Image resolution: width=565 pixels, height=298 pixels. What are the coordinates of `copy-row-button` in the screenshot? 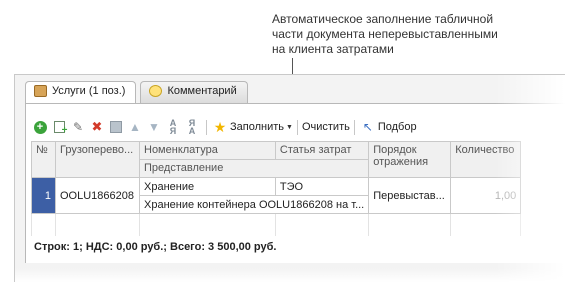 It's located at (59, 127).